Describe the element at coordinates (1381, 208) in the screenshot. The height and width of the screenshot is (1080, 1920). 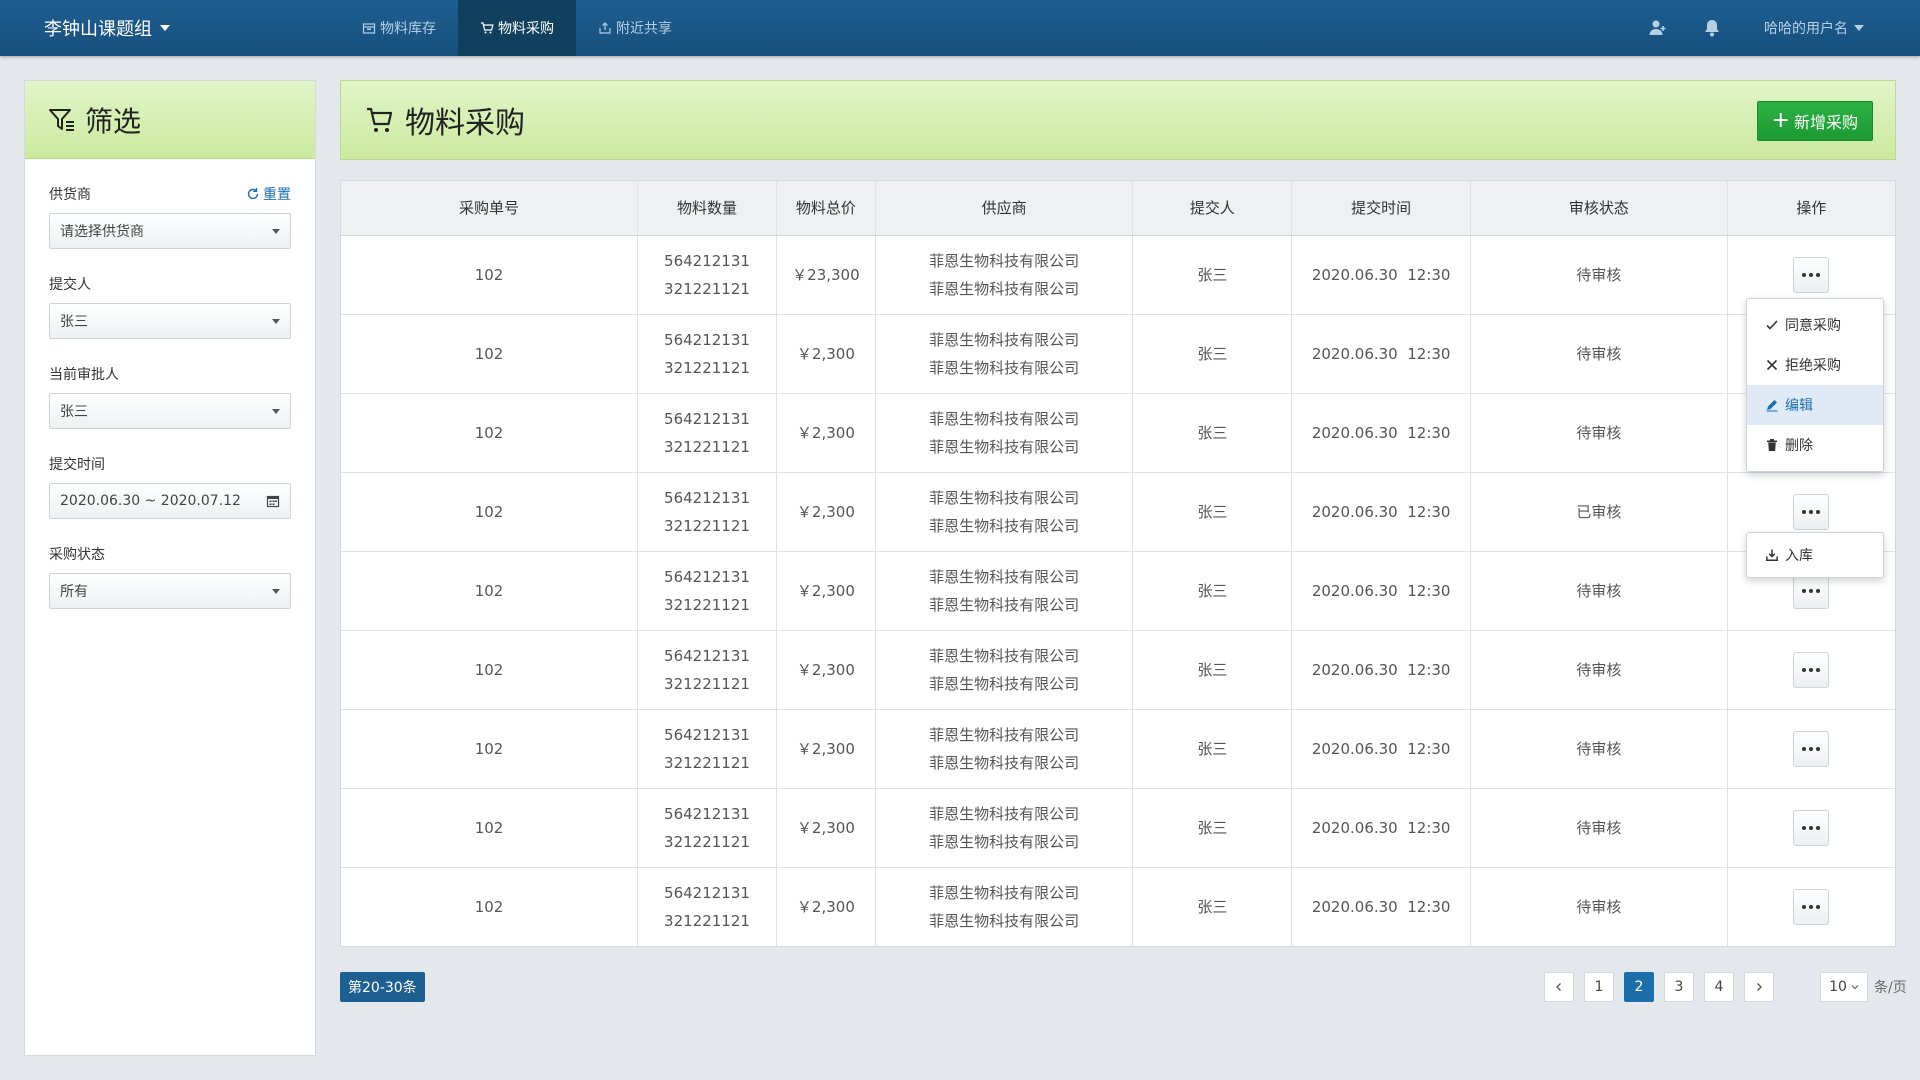
I see `column-header: 提交时间` at that location.